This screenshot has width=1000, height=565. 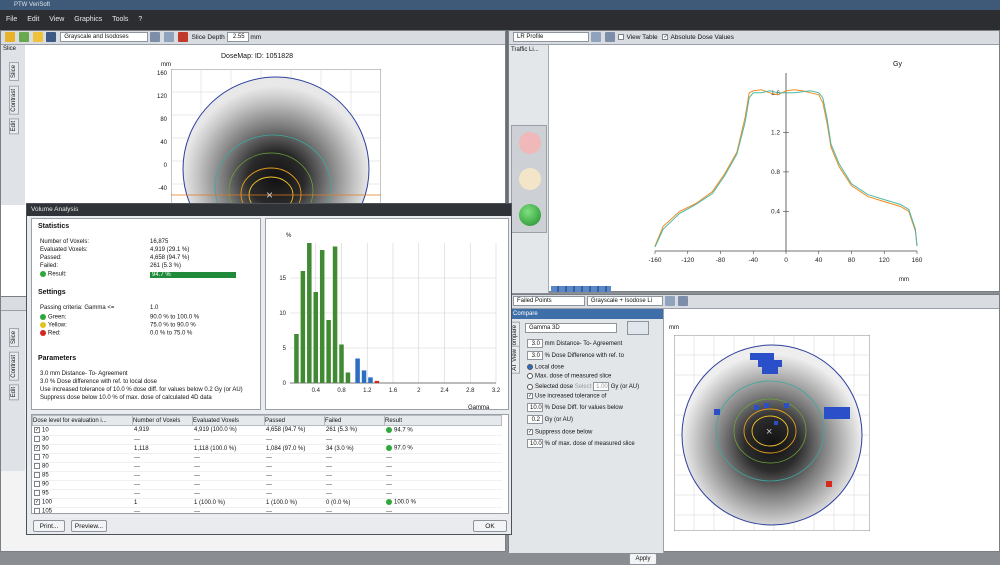 What do you see at coordinates (267, 440) in the screenshot?
I see `table-row: 30 --- --- --- --- ---` at bounding box center [267, 440].